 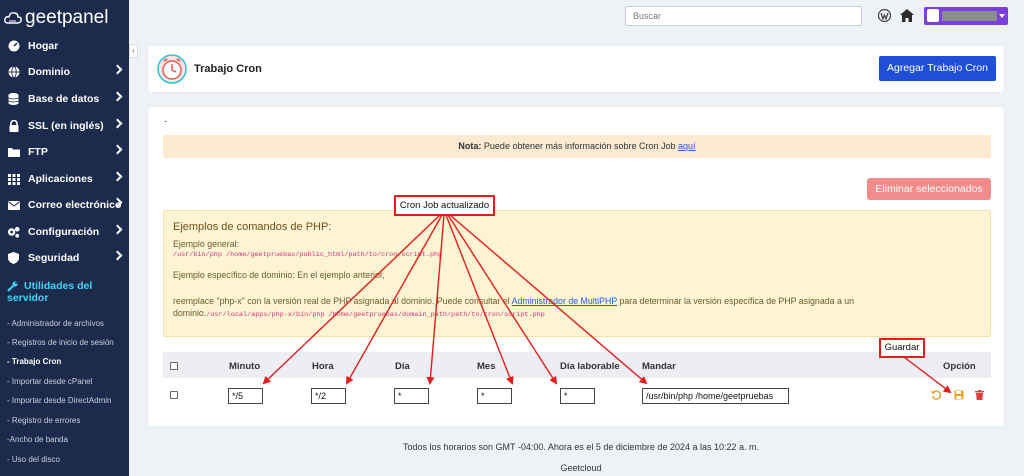 I want to click on command-input: /usr/bin/php /home/geetpruebas, so click(x=715, y=396).